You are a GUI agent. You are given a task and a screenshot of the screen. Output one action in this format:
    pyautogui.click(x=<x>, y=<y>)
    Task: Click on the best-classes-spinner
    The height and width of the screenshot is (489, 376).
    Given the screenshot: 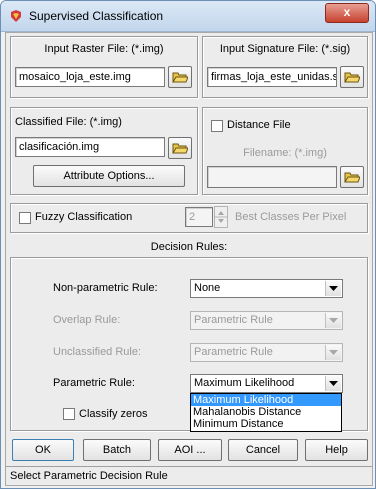 What is the action you would take?
    pyautogui.click(x=221, y=217)
    